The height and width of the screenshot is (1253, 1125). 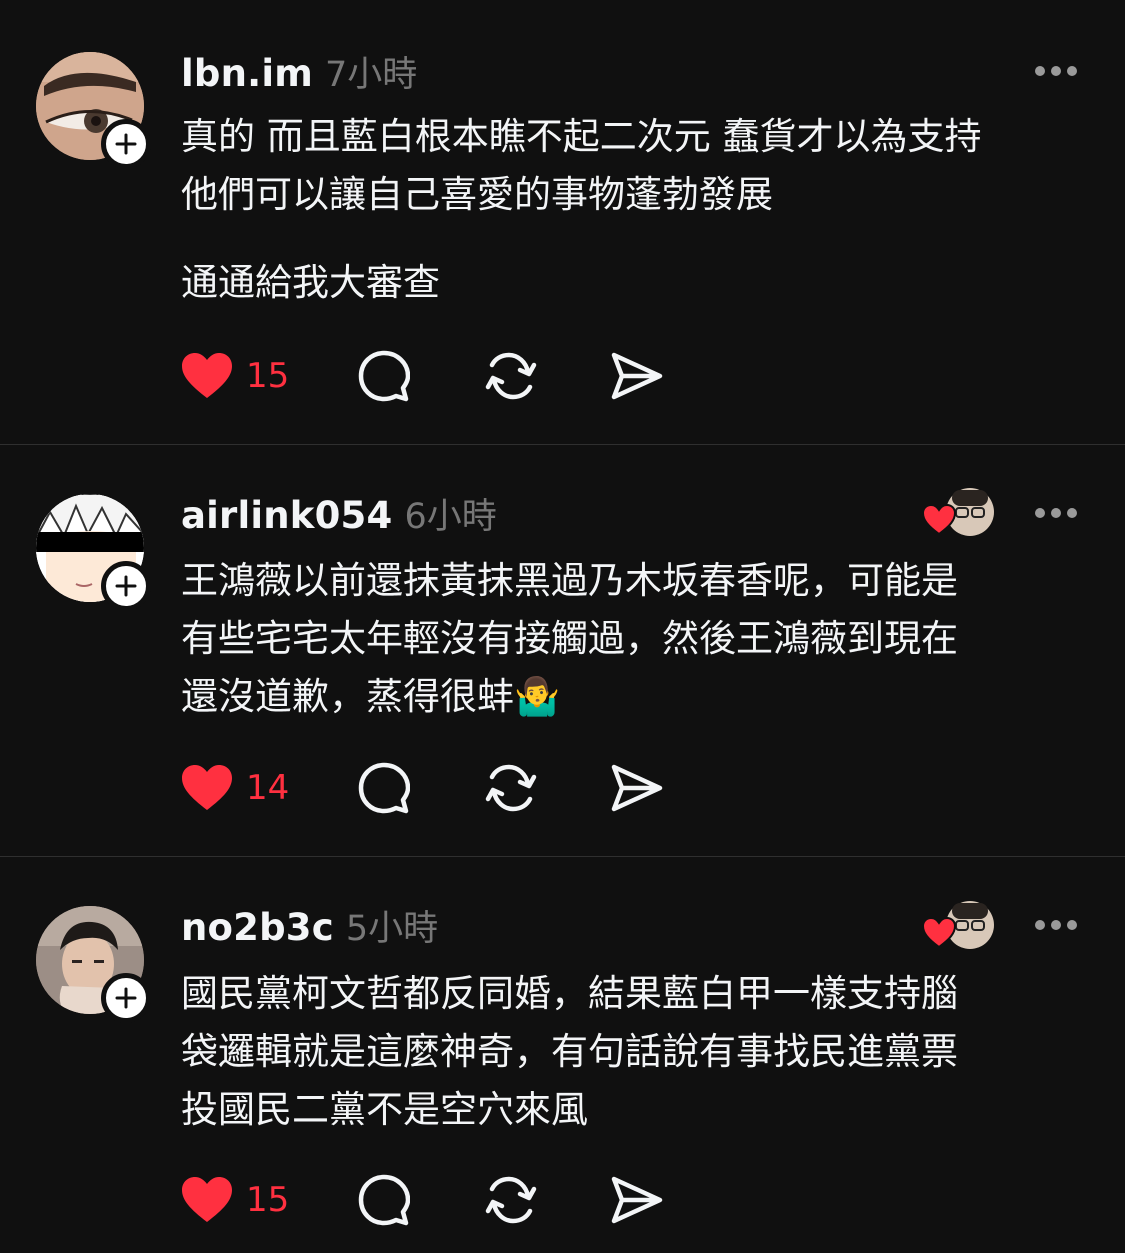 I want to click on post-paragraph: 通通給我大審查, so click(x=310, y=282).